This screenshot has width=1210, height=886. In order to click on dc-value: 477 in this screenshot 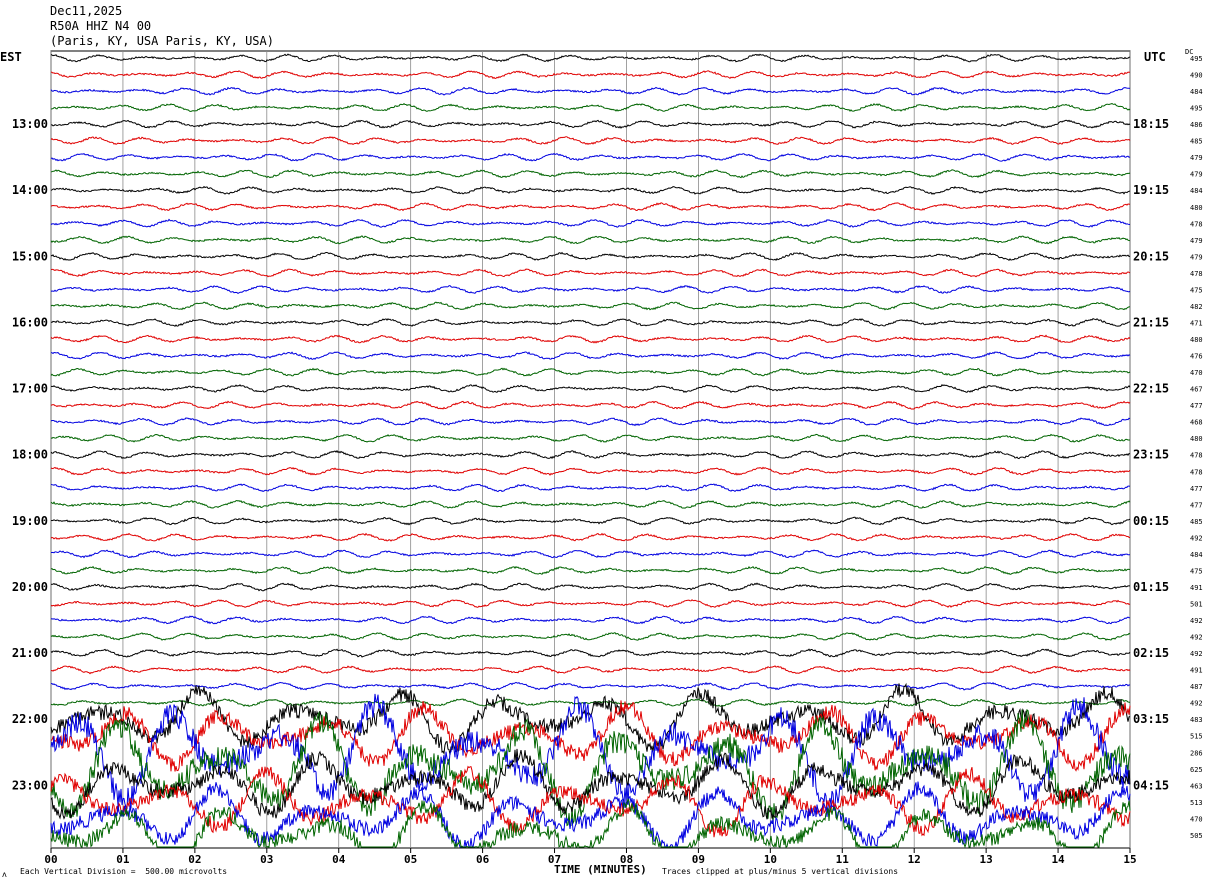, I will do `click(1196, 406)`.